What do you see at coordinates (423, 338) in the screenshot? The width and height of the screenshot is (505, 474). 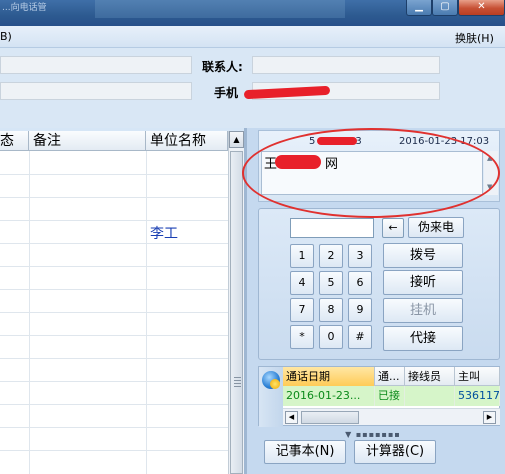 I see `proxy-answer-button: 代接` at bounding box center [423, 338].